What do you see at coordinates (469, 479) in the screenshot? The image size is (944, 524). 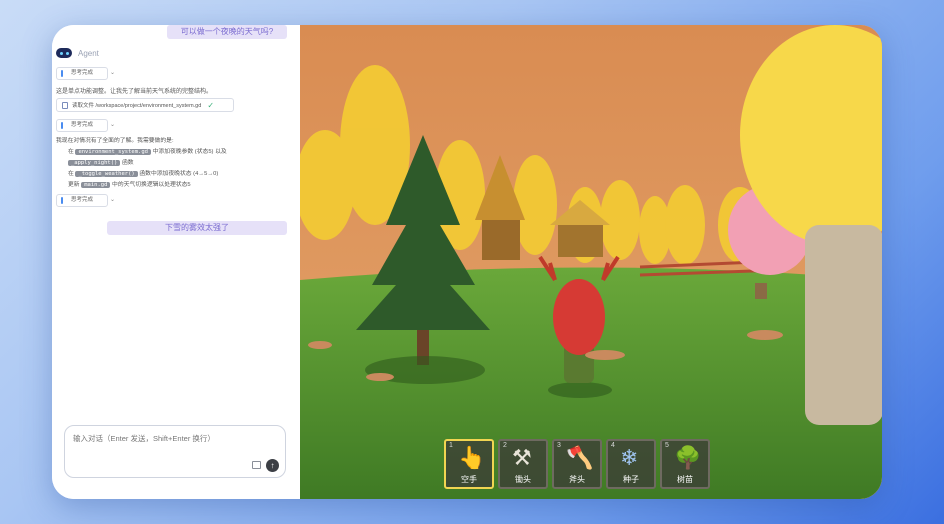 I see `slot-label: 空手` at bounding box center [469, 479].